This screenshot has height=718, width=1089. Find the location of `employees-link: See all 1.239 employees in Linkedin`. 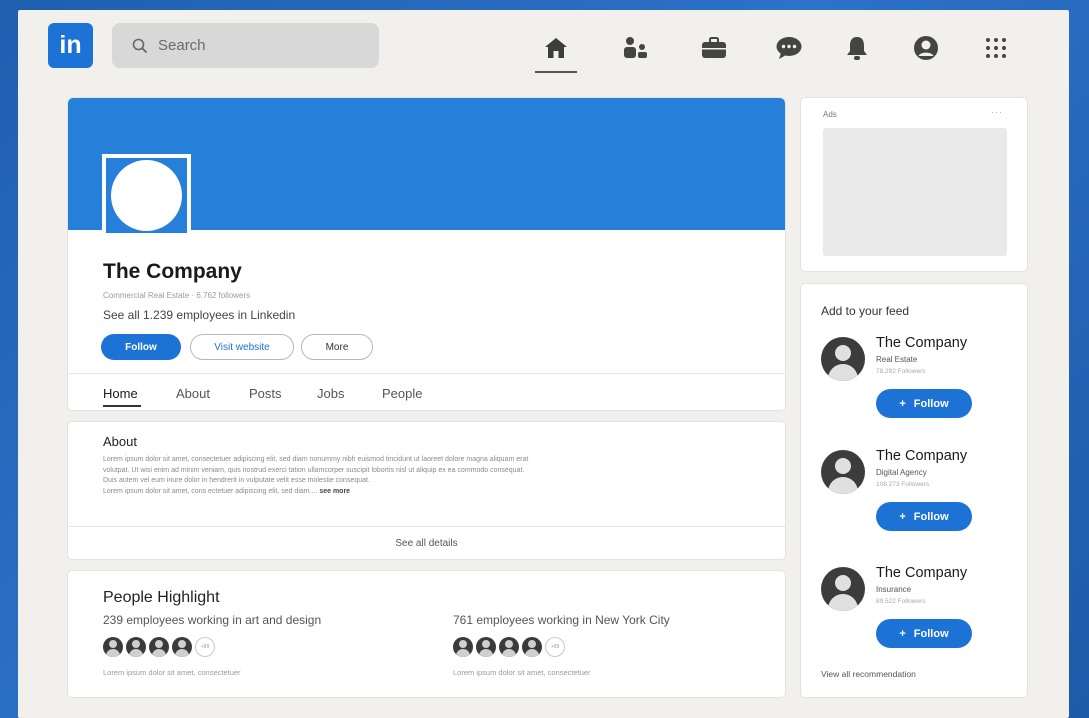

employees-link: See all 1.239 employees in Linkedin is located at coordinates (199, 315).